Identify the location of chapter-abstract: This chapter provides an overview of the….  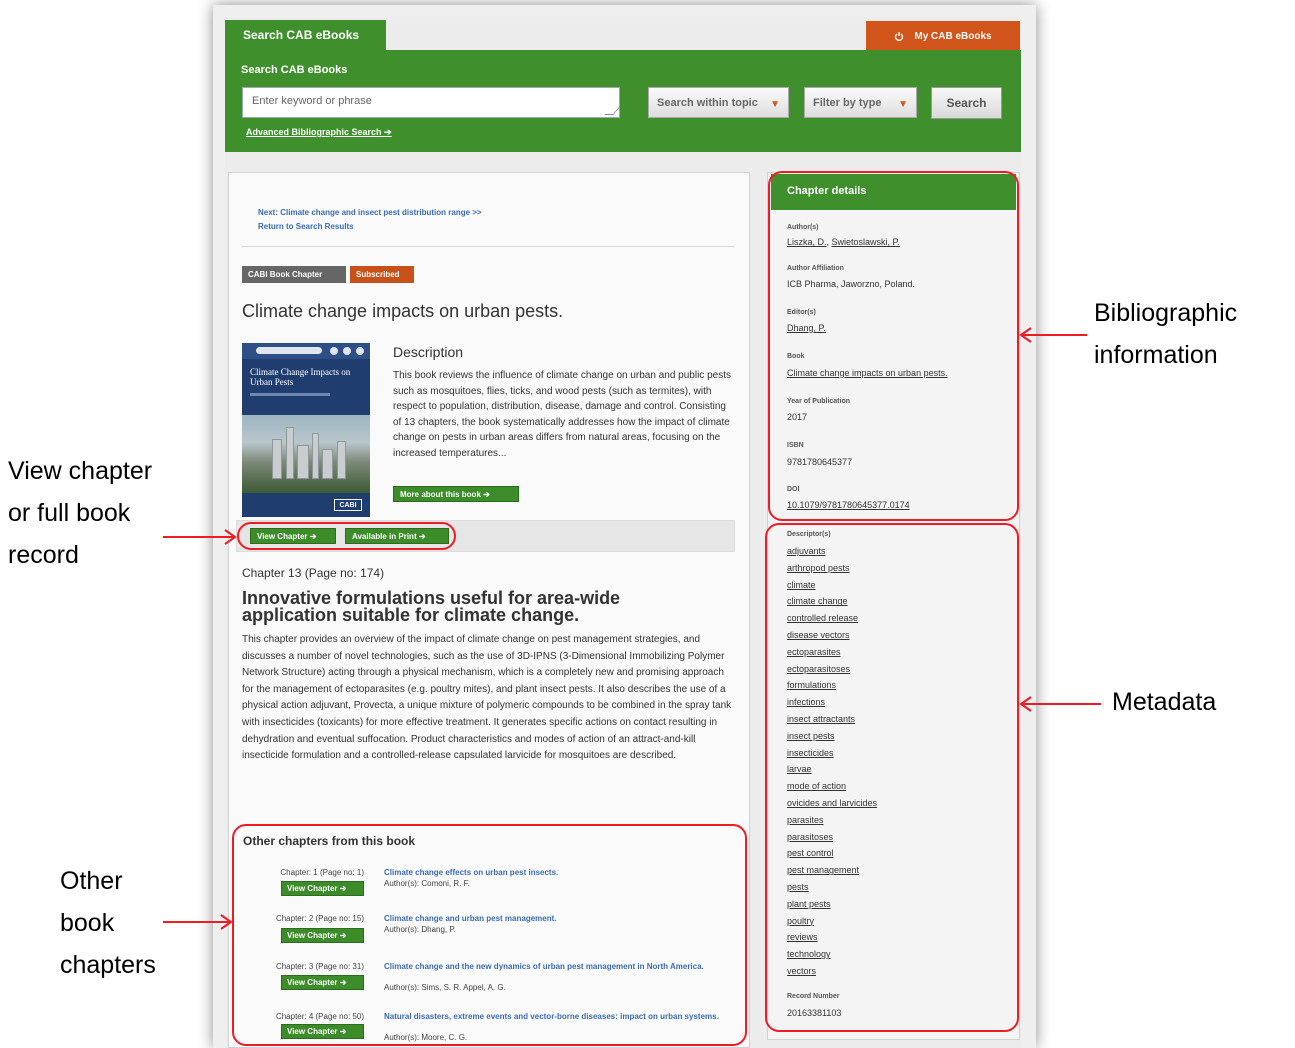
(487, 698).